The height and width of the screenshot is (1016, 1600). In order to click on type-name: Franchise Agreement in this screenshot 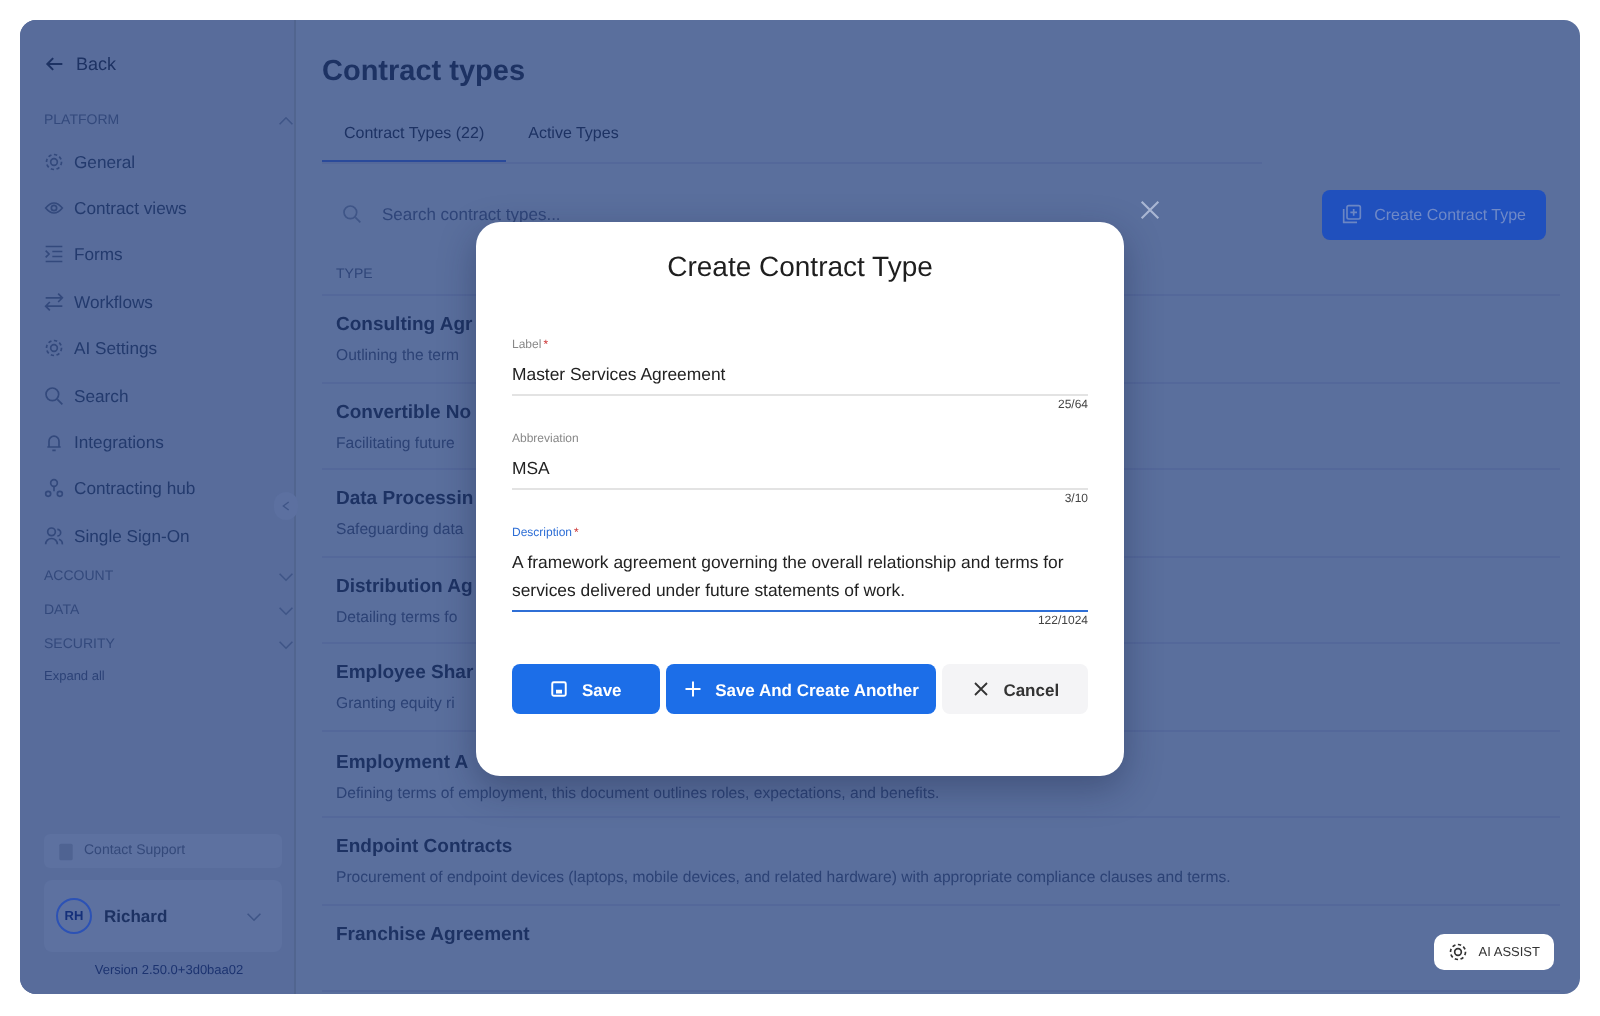, I will do `click(433, 934)`.